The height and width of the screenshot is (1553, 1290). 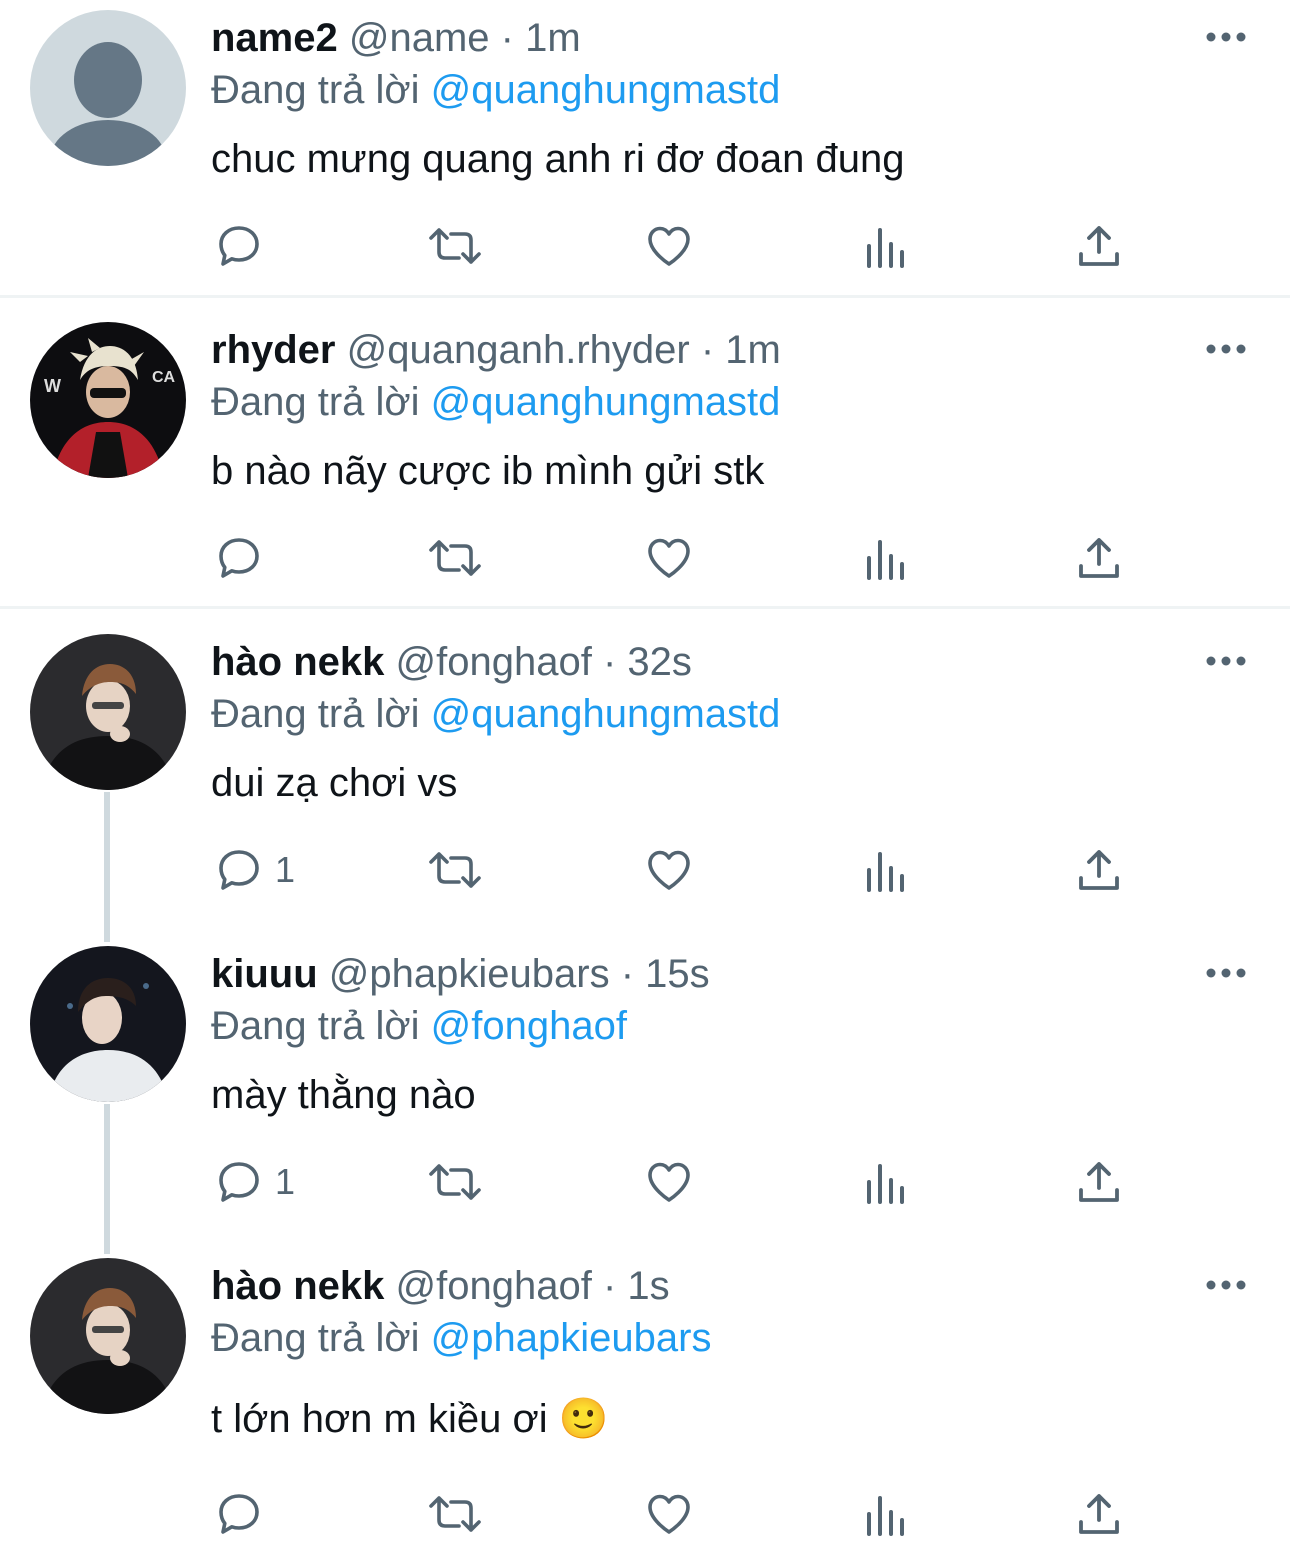 I want to click on handle: @quanganh.rhyder, so click(x=518, y=350).